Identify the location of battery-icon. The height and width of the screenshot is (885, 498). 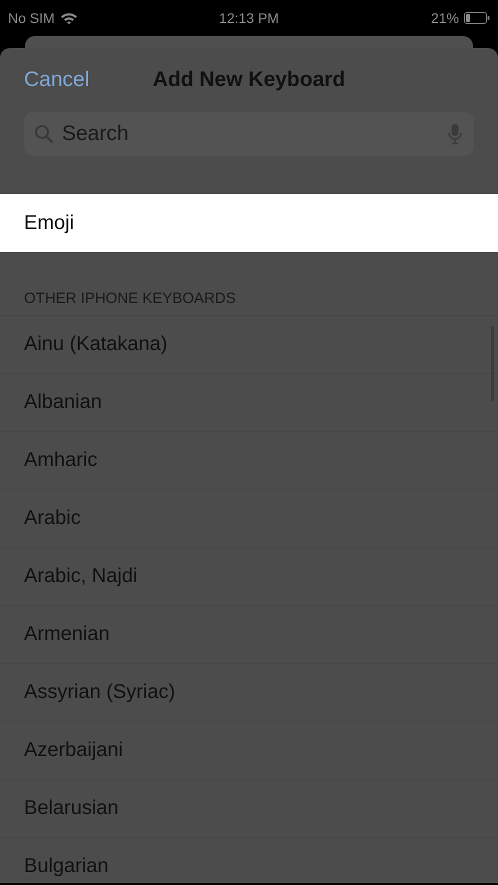
(477, 18).